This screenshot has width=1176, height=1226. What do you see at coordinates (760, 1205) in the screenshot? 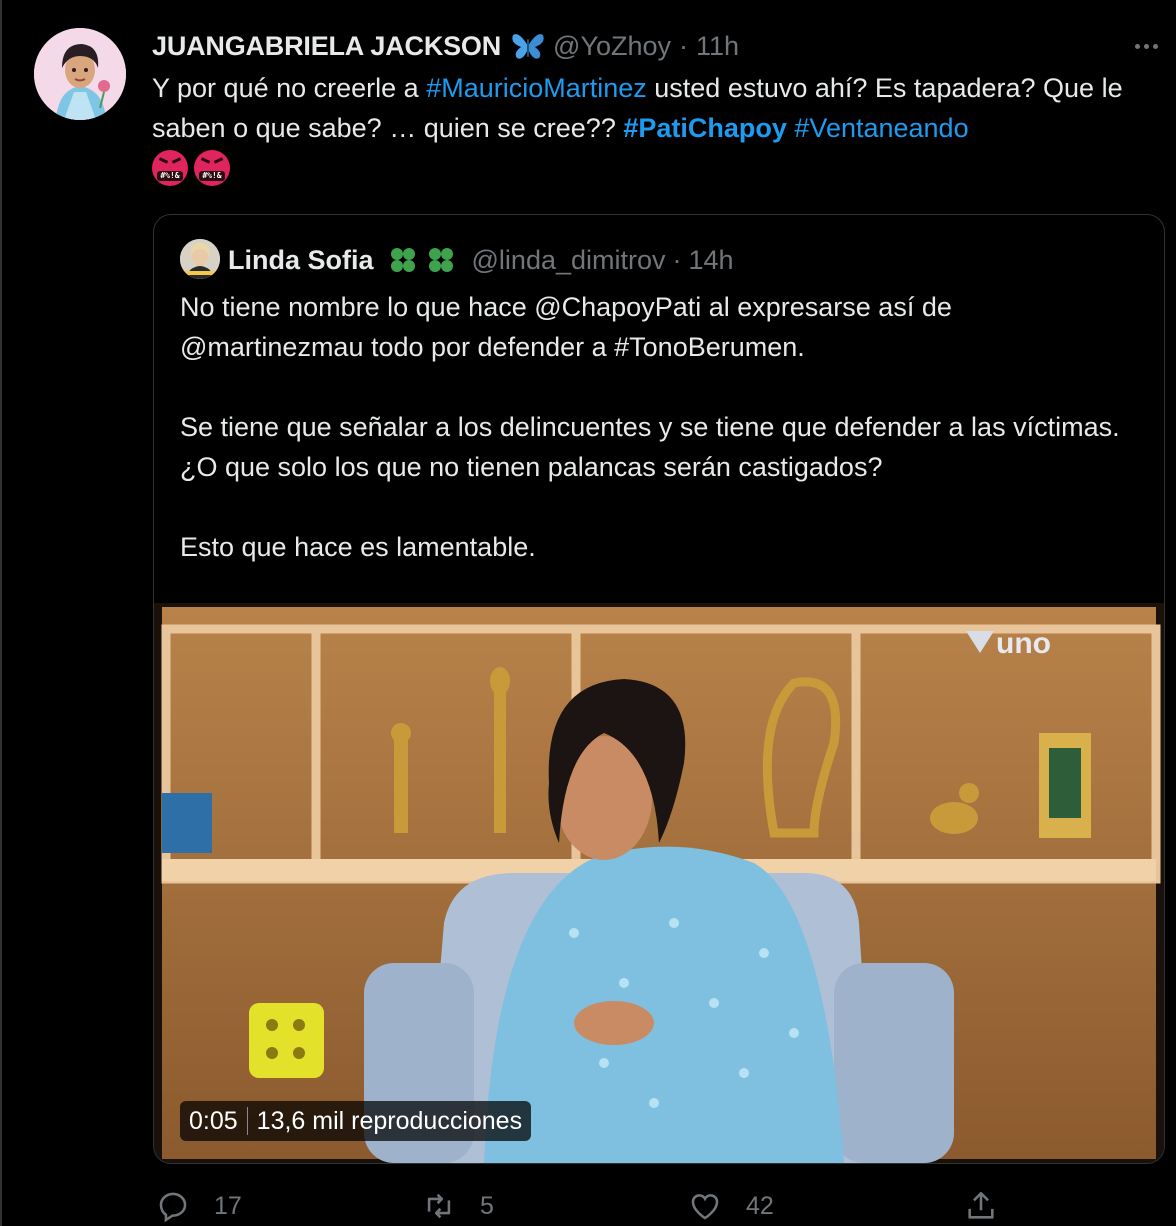
I see `like-count: 42` at bounding box center [760, 1205].